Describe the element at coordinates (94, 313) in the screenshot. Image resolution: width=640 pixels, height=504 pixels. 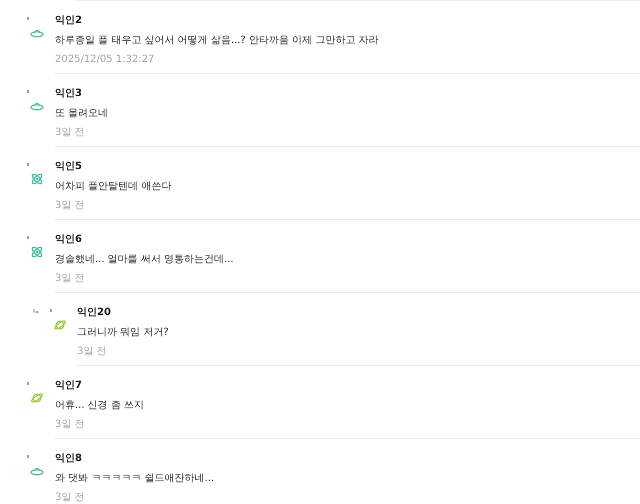
I see `author-name: 익인20` at that location.